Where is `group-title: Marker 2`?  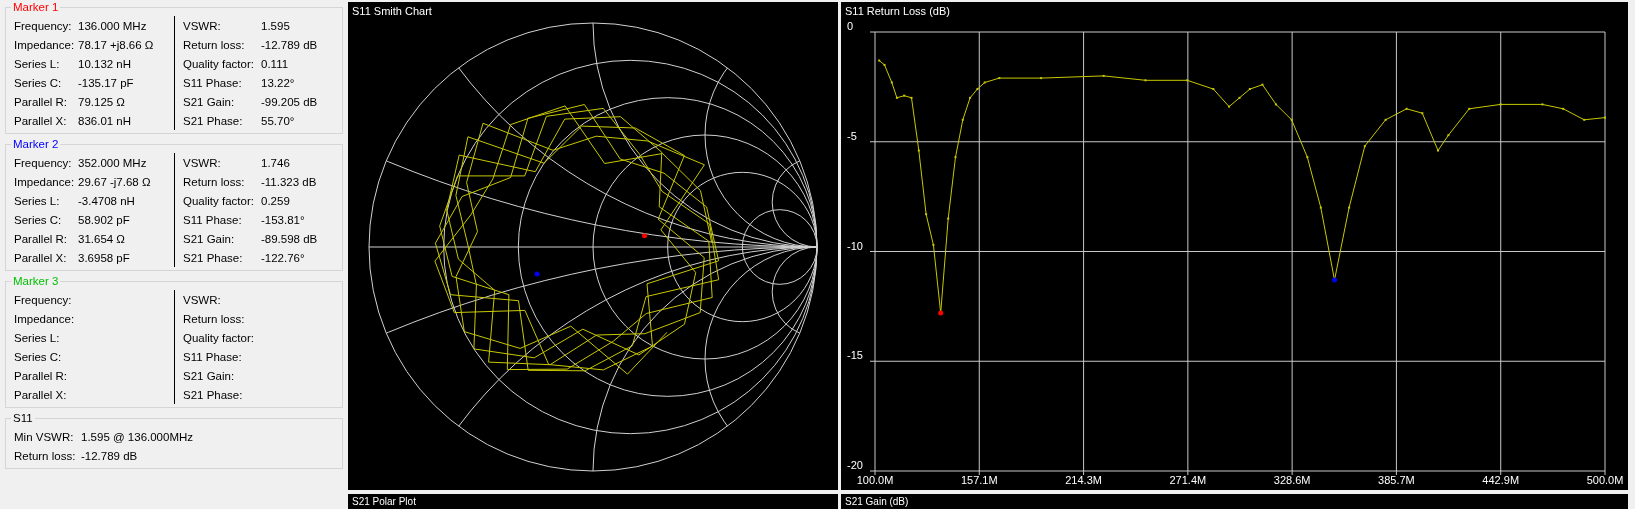
group-title: Marker 2 is located at coordinates (36, 144).